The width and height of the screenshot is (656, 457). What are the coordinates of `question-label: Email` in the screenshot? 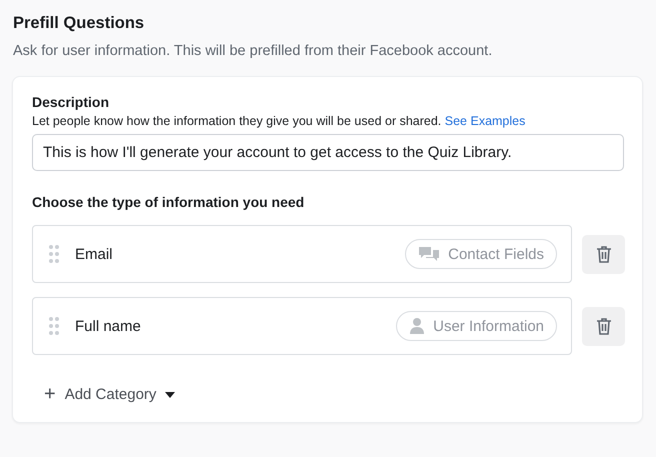 It's located at (94, 254).